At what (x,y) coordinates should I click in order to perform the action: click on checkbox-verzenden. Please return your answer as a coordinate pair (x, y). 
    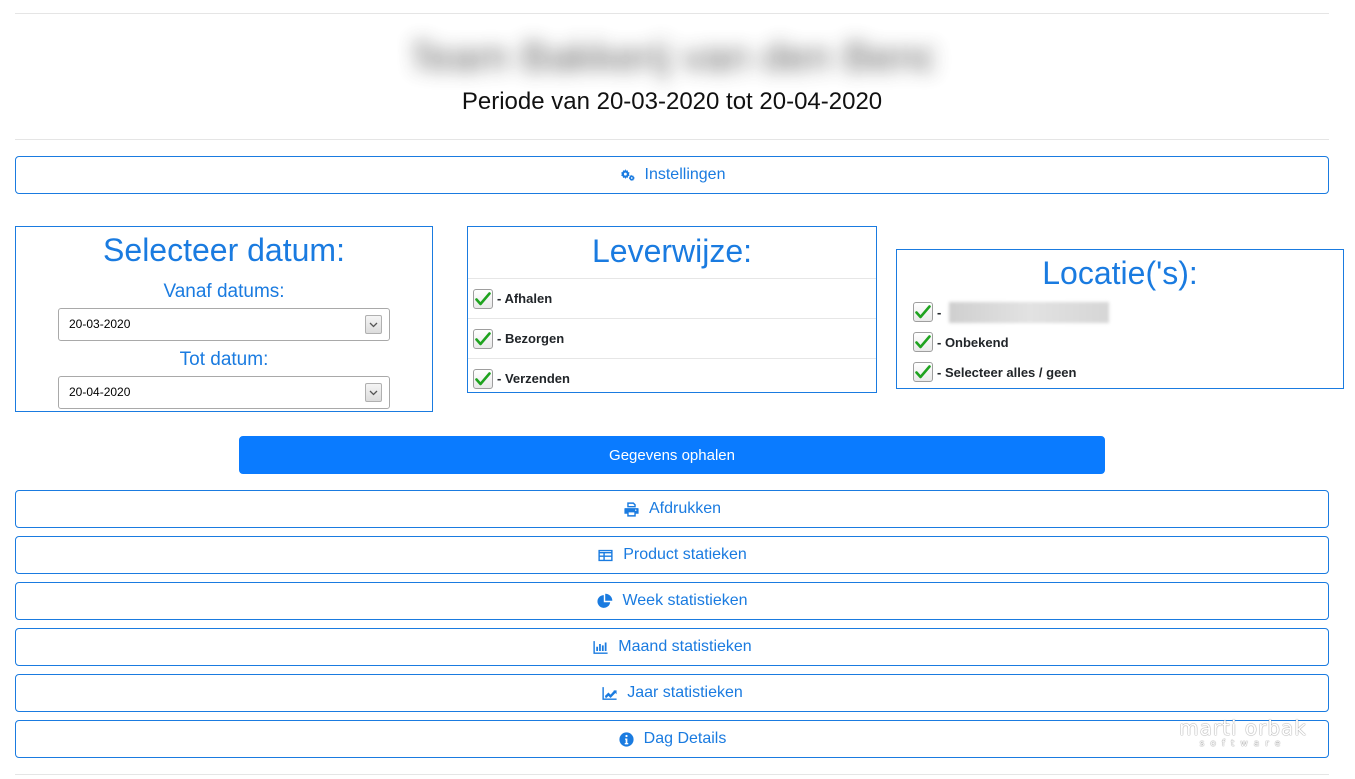
    Looking at the image, I should click on (483, 378).